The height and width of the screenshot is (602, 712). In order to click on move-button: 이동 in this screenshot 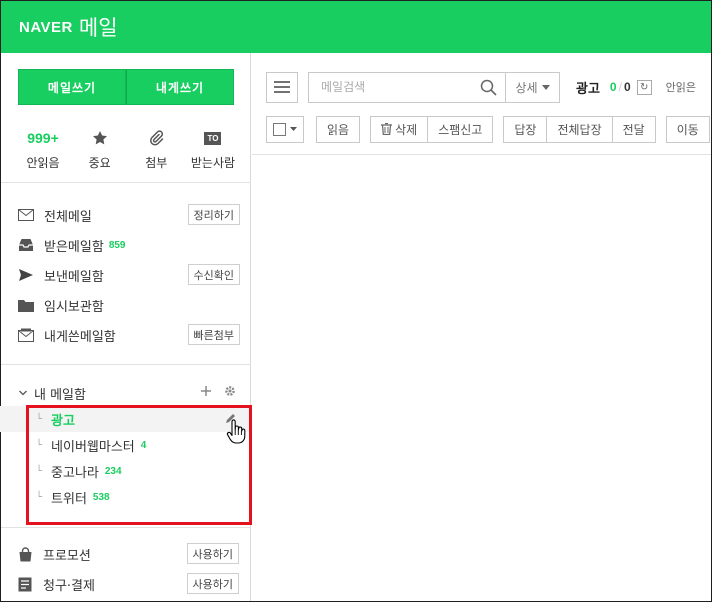, I will do `click(687, 129)`.